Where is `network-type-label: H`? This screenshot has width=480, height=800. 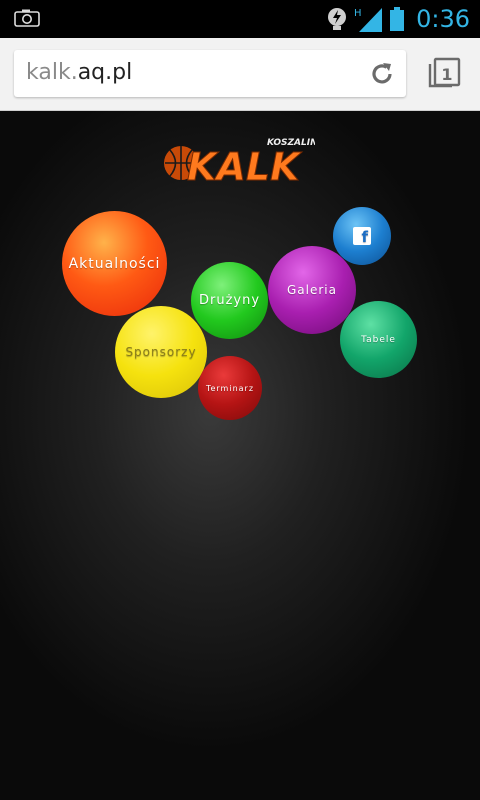
network-type-label: H is located at coordinates (358, 13).